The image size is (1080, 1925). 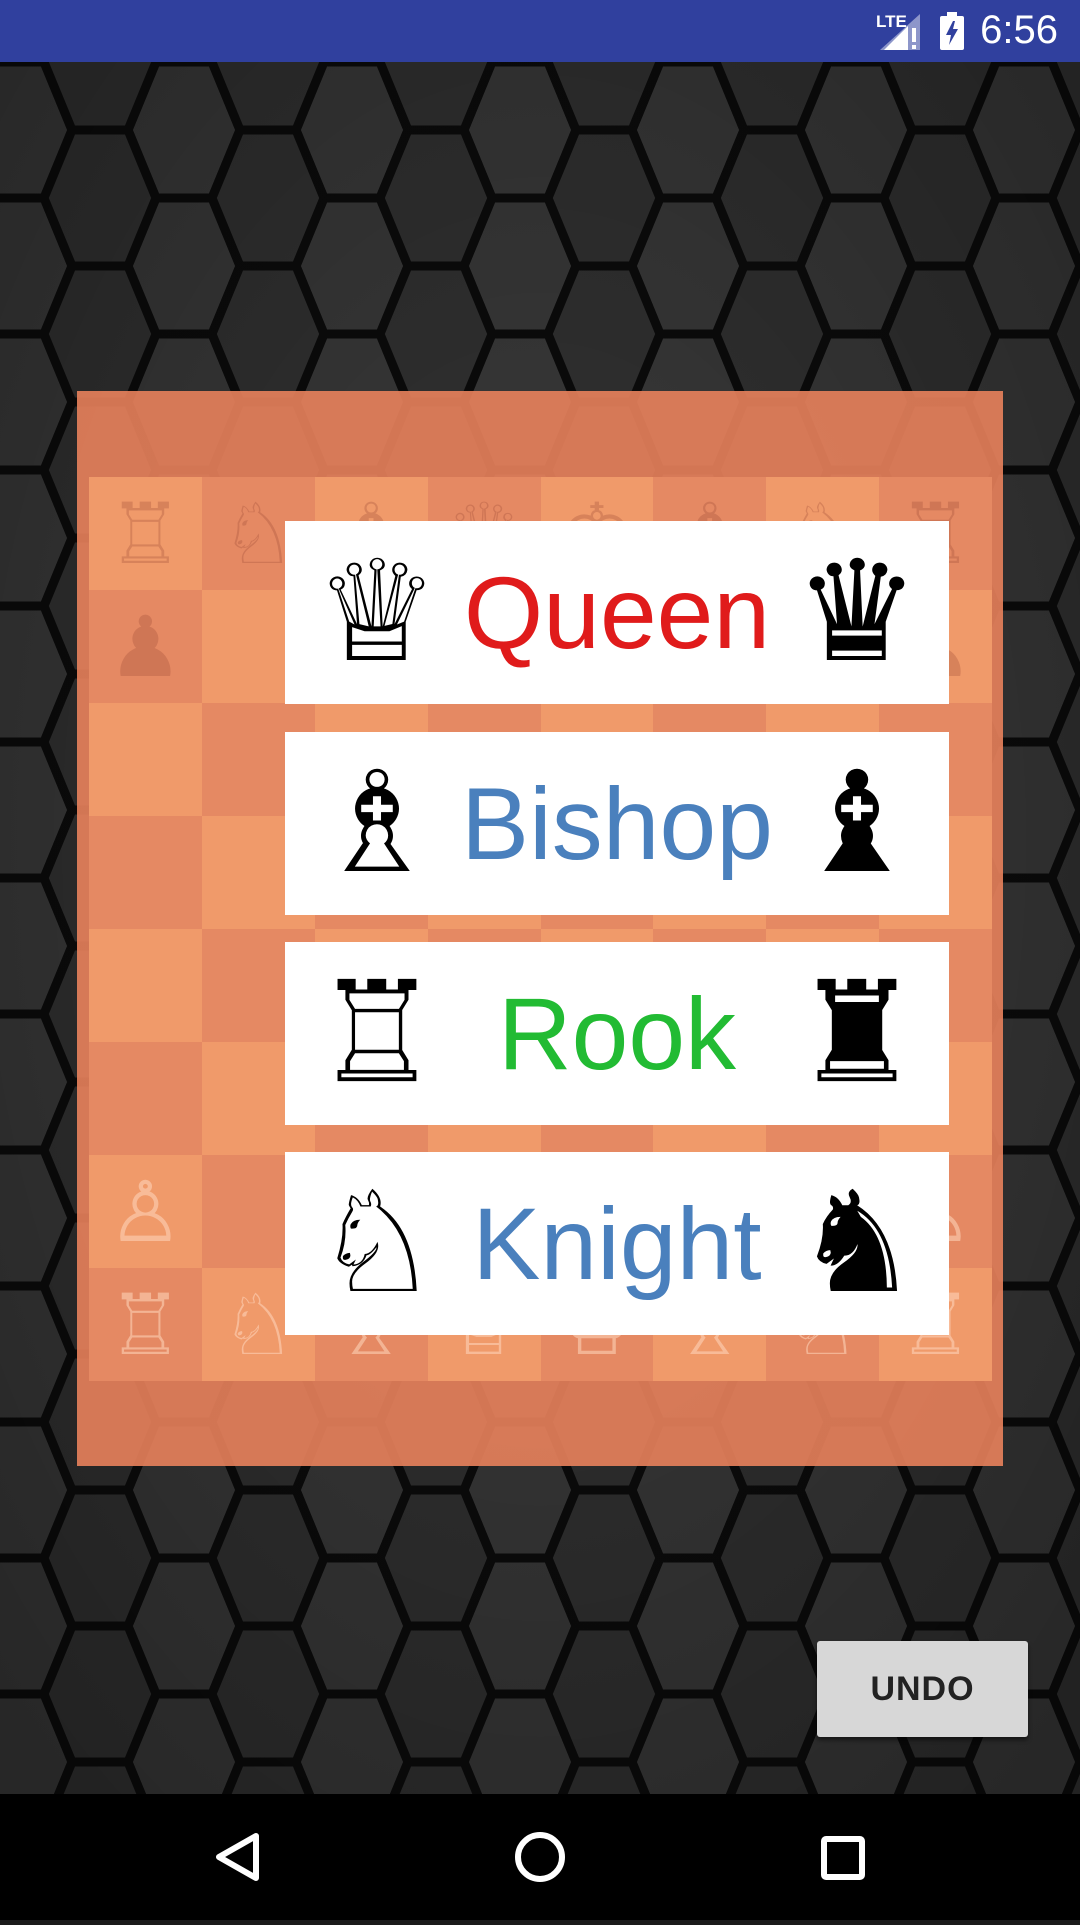 What do you see at coordinates (857, 1033) in the screenshot?
I see `black-rook-icon: ♜` at bounding box center [857, 1033].